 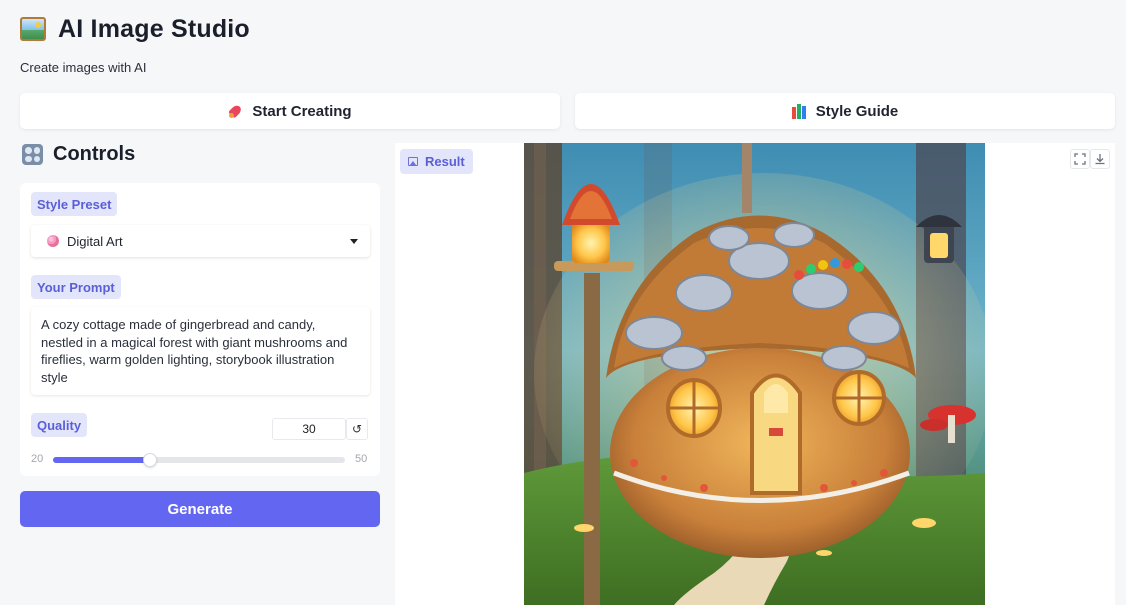 What do you see at coordinates (102, 460) in the screenshot?
I see `quality-slider-fill` at bounding box center [102, 460].